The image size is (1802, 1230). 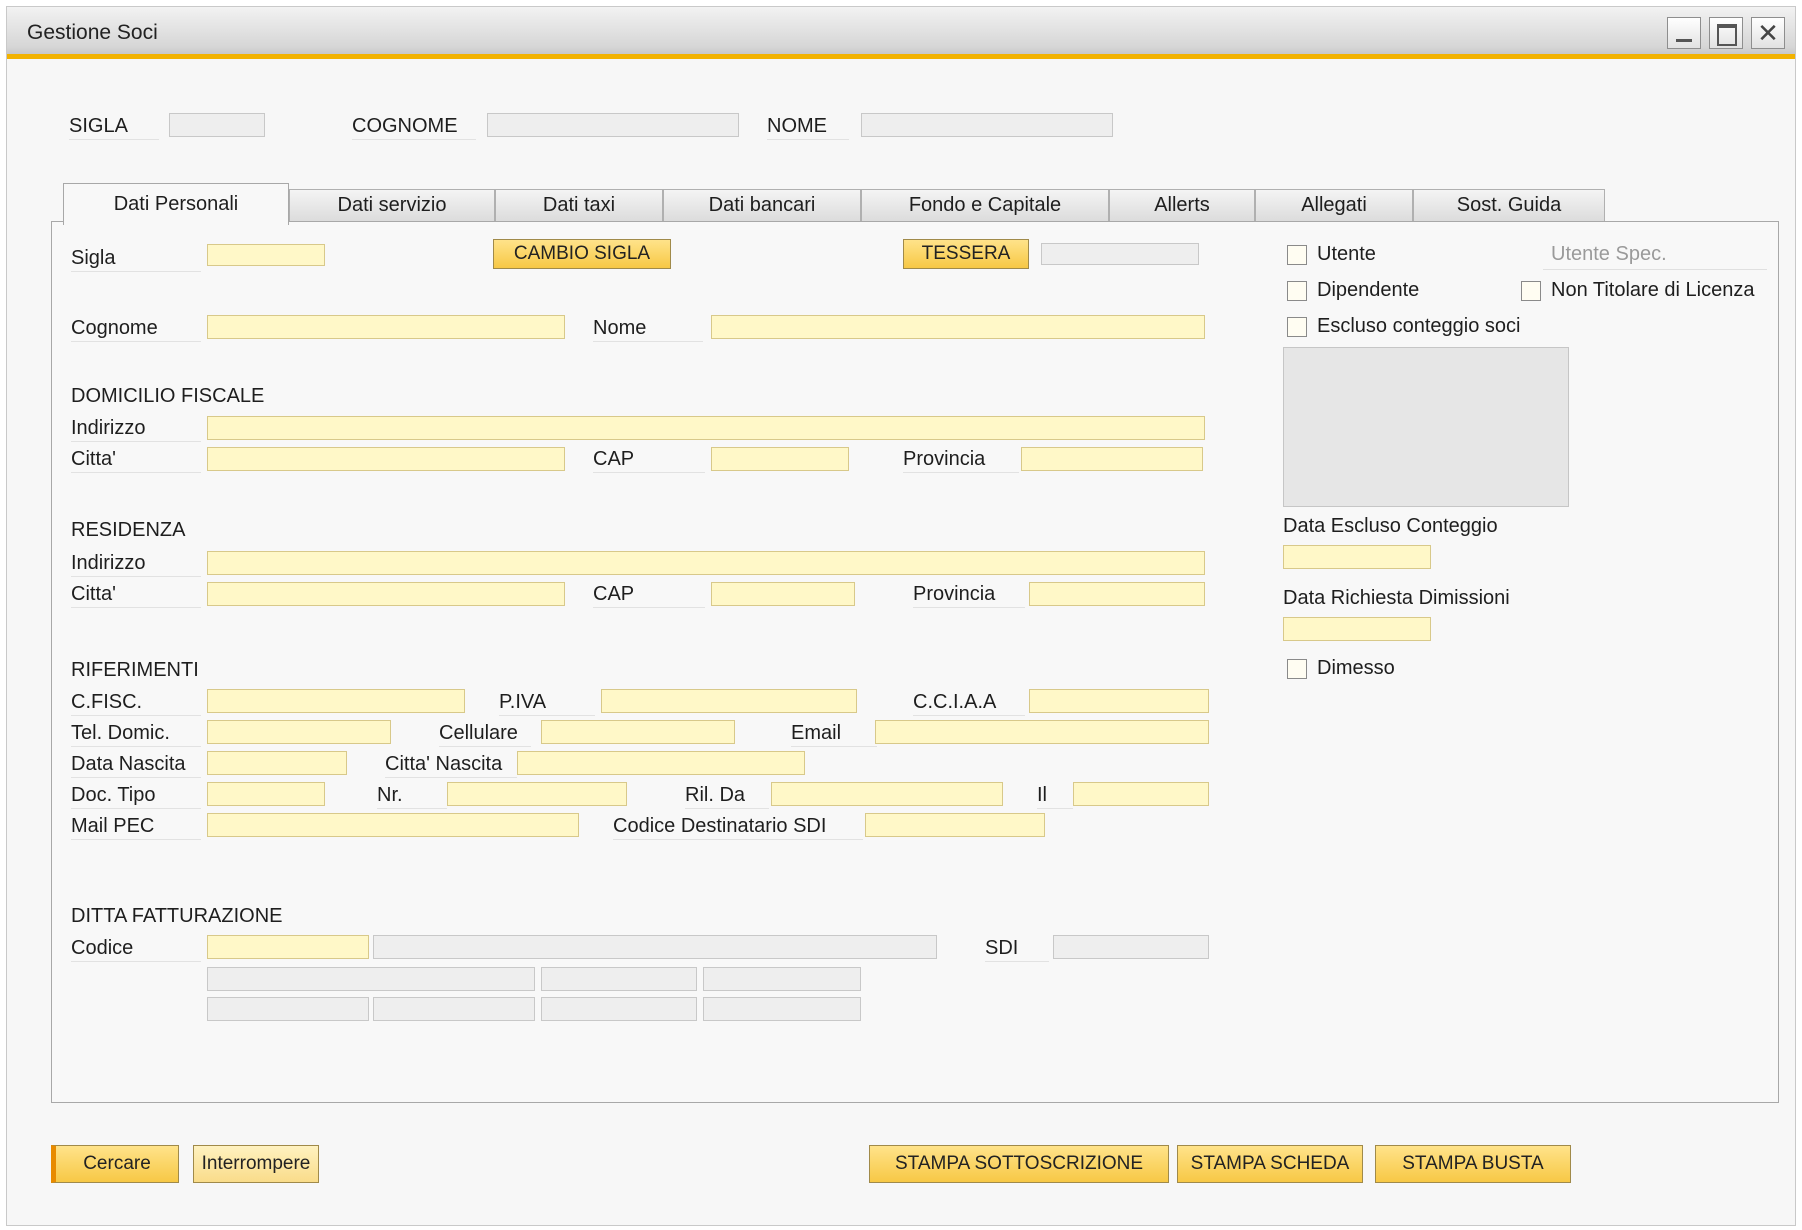 I want to click on utente-label: Utente, so click(x=1346, y=254).